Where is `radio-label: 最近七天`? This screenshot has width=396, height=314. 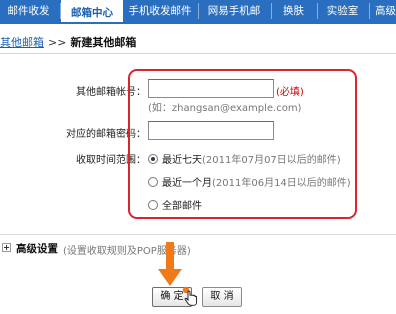
radio-label: 最近七天 is located at coordinates (182, 160).